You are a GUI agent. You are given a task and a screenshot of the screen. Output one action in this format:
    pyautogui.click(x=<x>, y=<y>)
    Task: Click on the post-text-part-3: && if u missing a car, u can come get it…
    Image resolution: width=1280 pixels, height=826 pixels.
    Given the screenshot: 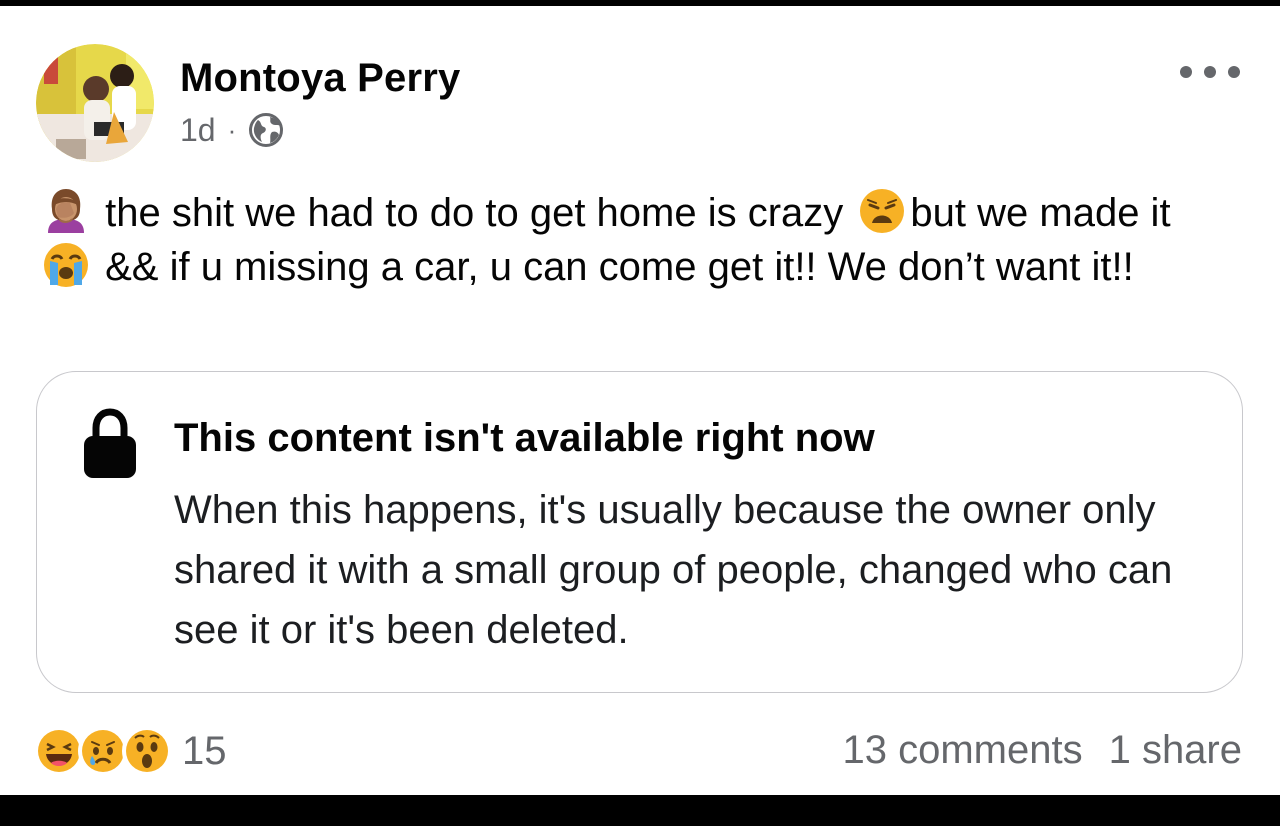 What is the action you would take?
    pyautogui.click(x=614, y=267)
    